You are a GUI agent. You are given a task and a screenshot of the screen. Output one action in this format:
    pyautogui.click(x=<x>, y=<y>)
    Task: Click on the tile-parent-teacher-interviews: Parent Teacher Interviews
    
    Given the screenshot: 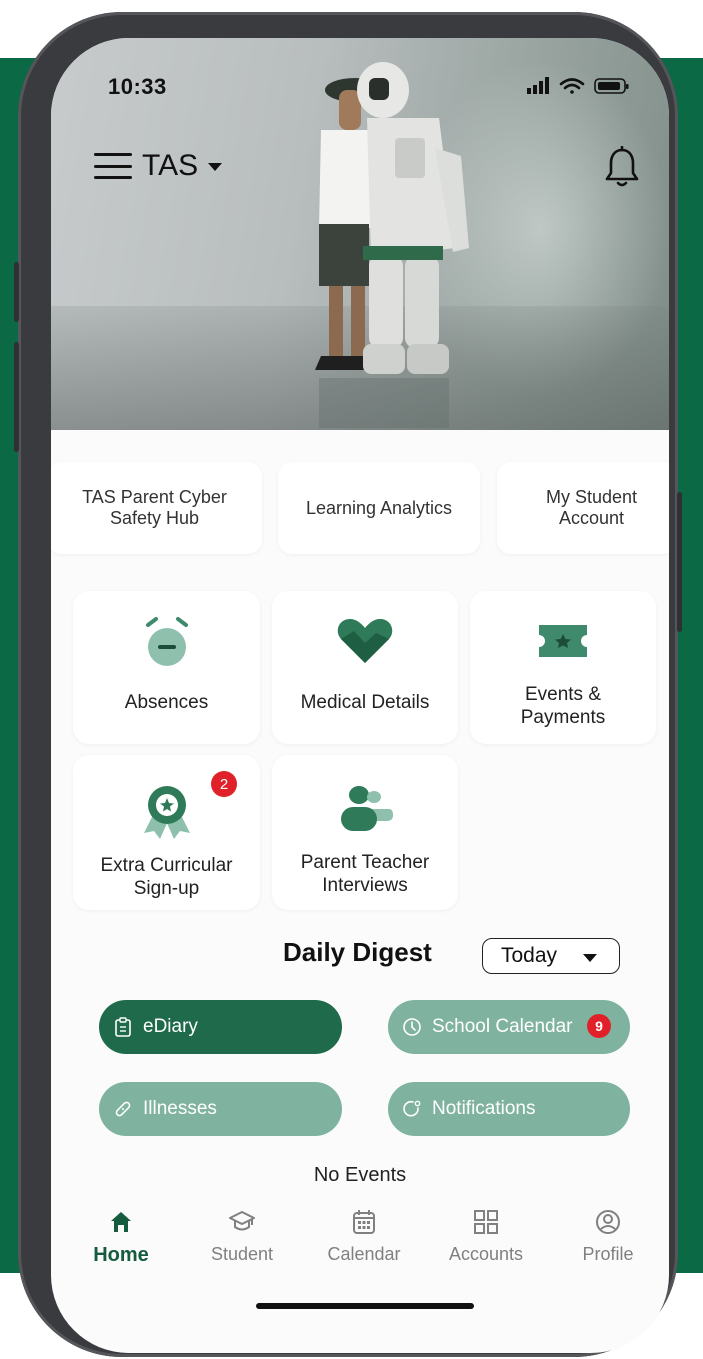 What is the action you would take?
    pyautogui.click(x=365, y=832)
    